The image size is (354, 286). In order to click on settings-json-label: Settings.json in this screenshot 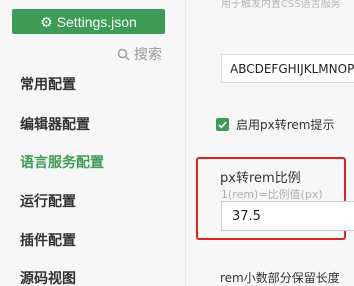, I will do `click(96, 21)`.